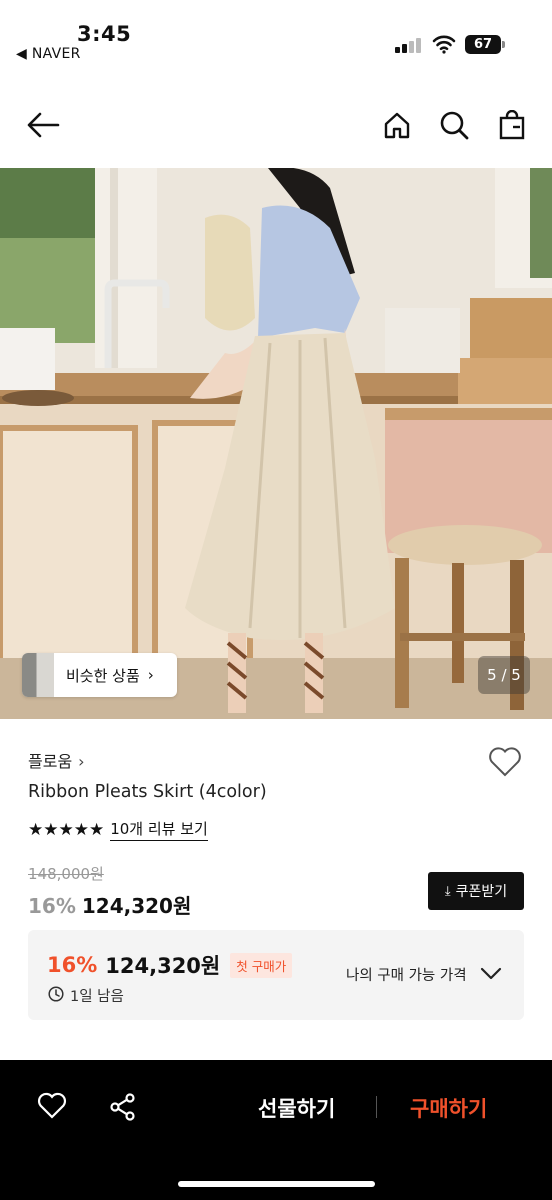 Image resolution: width=552 pixels, height=1200 pixels. What do you see at coordinates (72, 965) in the screenshot?
I see `first-purchase-discount: 16%` at bounding box center [72, 965].